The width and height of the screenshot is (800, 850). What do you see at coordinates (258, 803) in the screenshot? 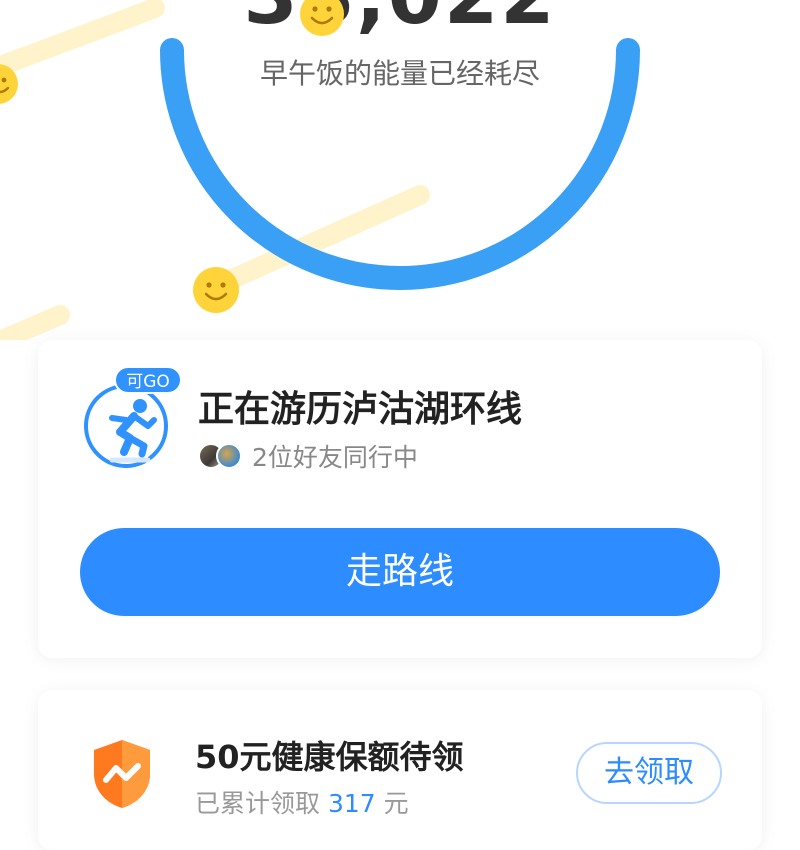
I see `health-sub-prefix: 已累计领取` at bounding box center [258, 803].